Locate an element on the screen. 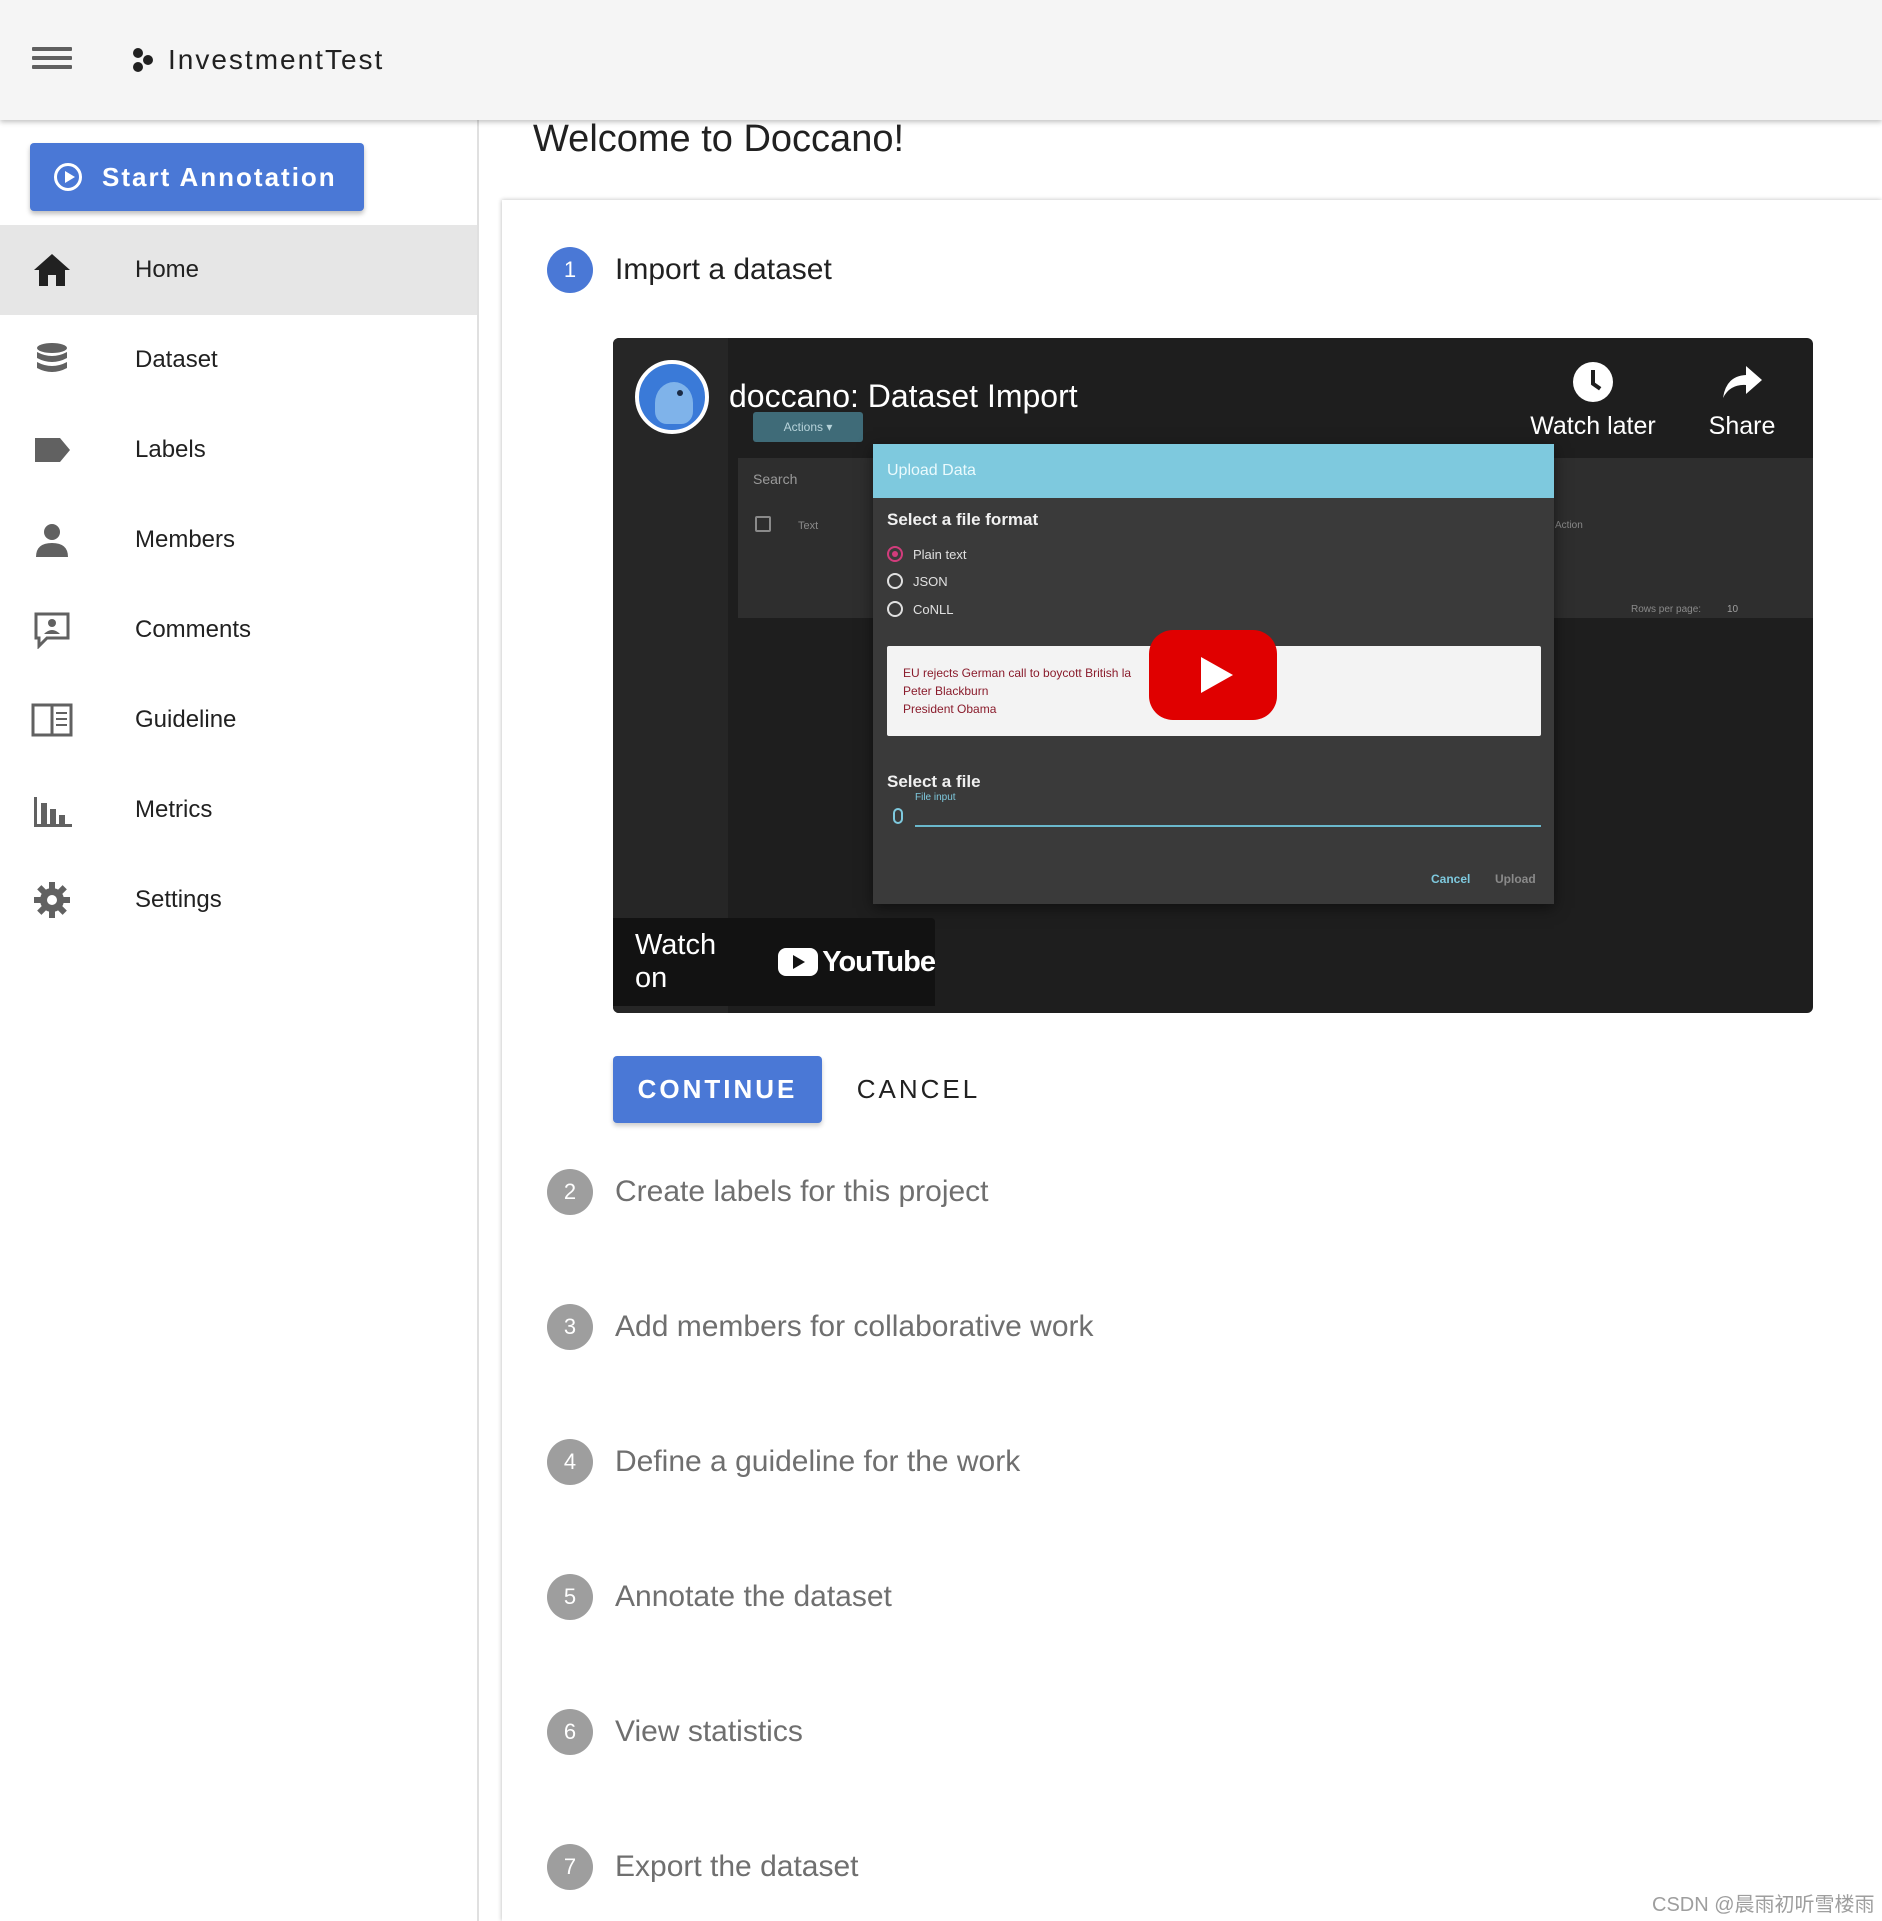 The image size is (1882, 1921). cancel-button: CANCEL is located at coordinates (918, 1089).